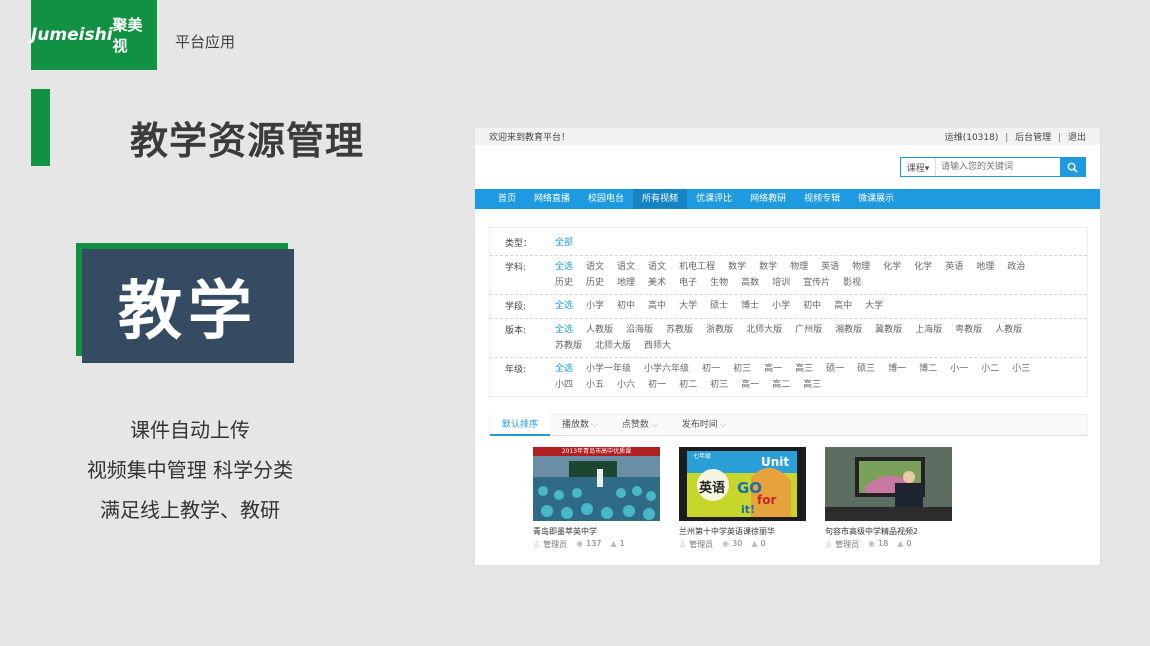 Image resolution: width=1150 pixels, height=646 pixels. I want to click on video-card: 句容市高级中学精品视频2 ♙ 管理员 ◉ 18 ▲ 0, so click(888, 498).